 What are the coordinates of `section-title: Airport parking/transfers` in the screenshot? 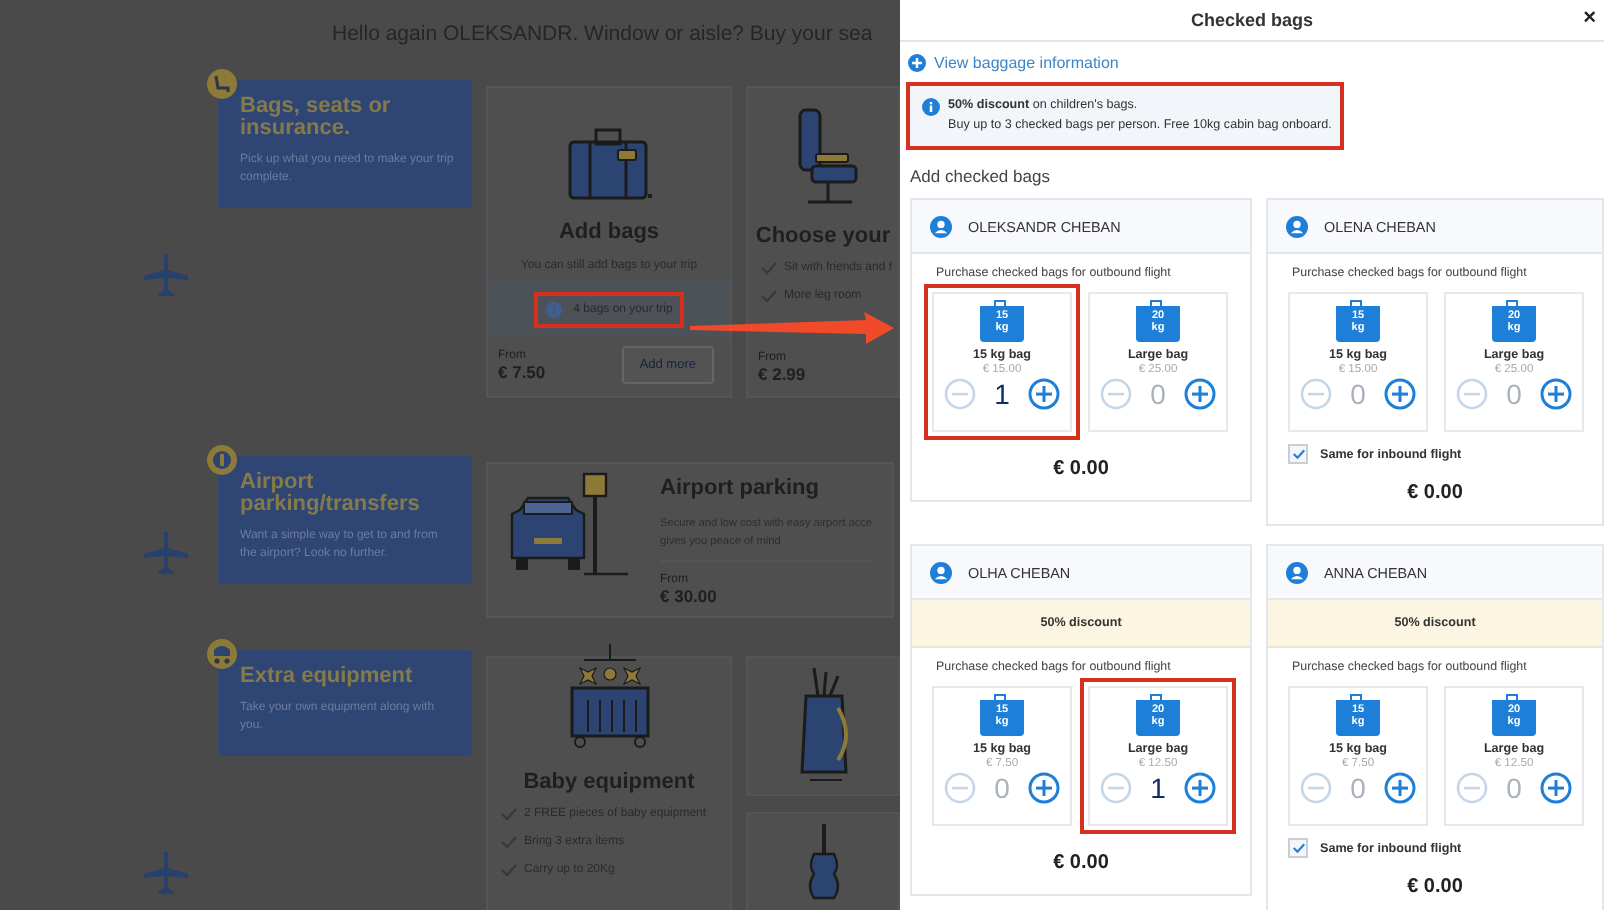 It's located at (331, 494).